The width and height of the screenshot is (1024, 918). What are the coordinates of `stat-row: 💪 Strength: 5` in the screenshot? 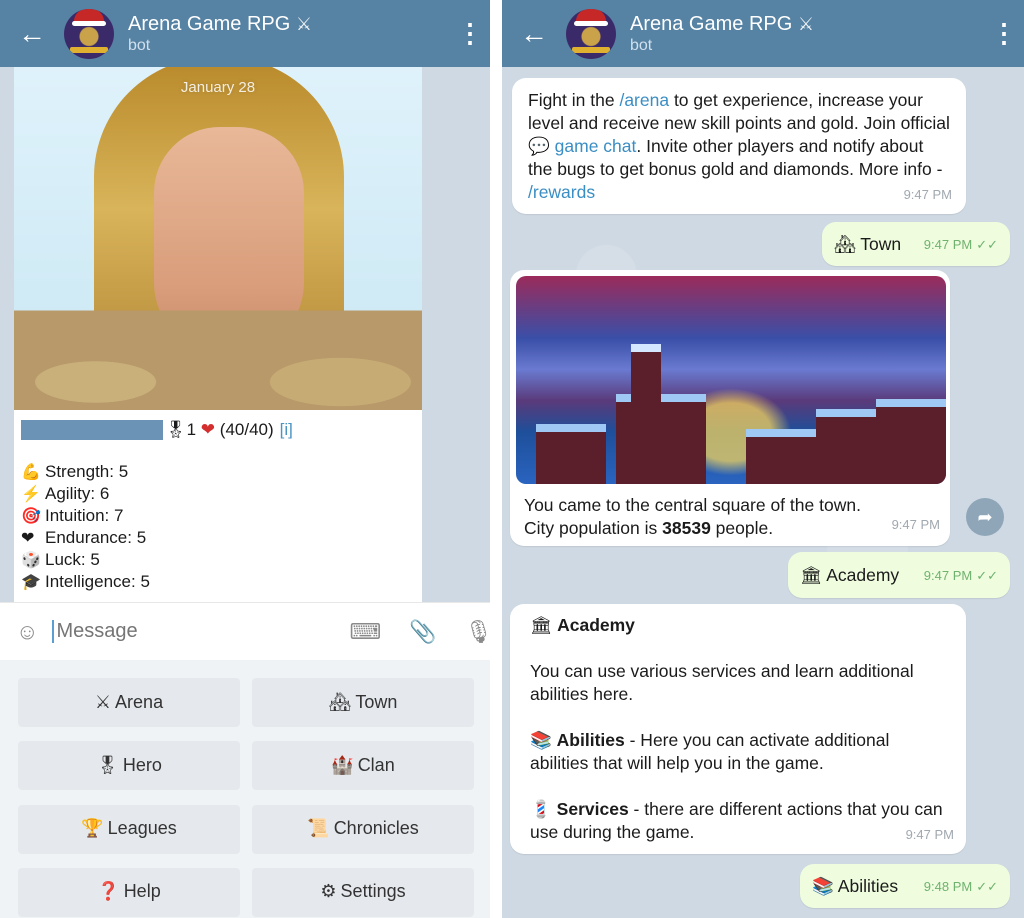 It's located at (157, 472).